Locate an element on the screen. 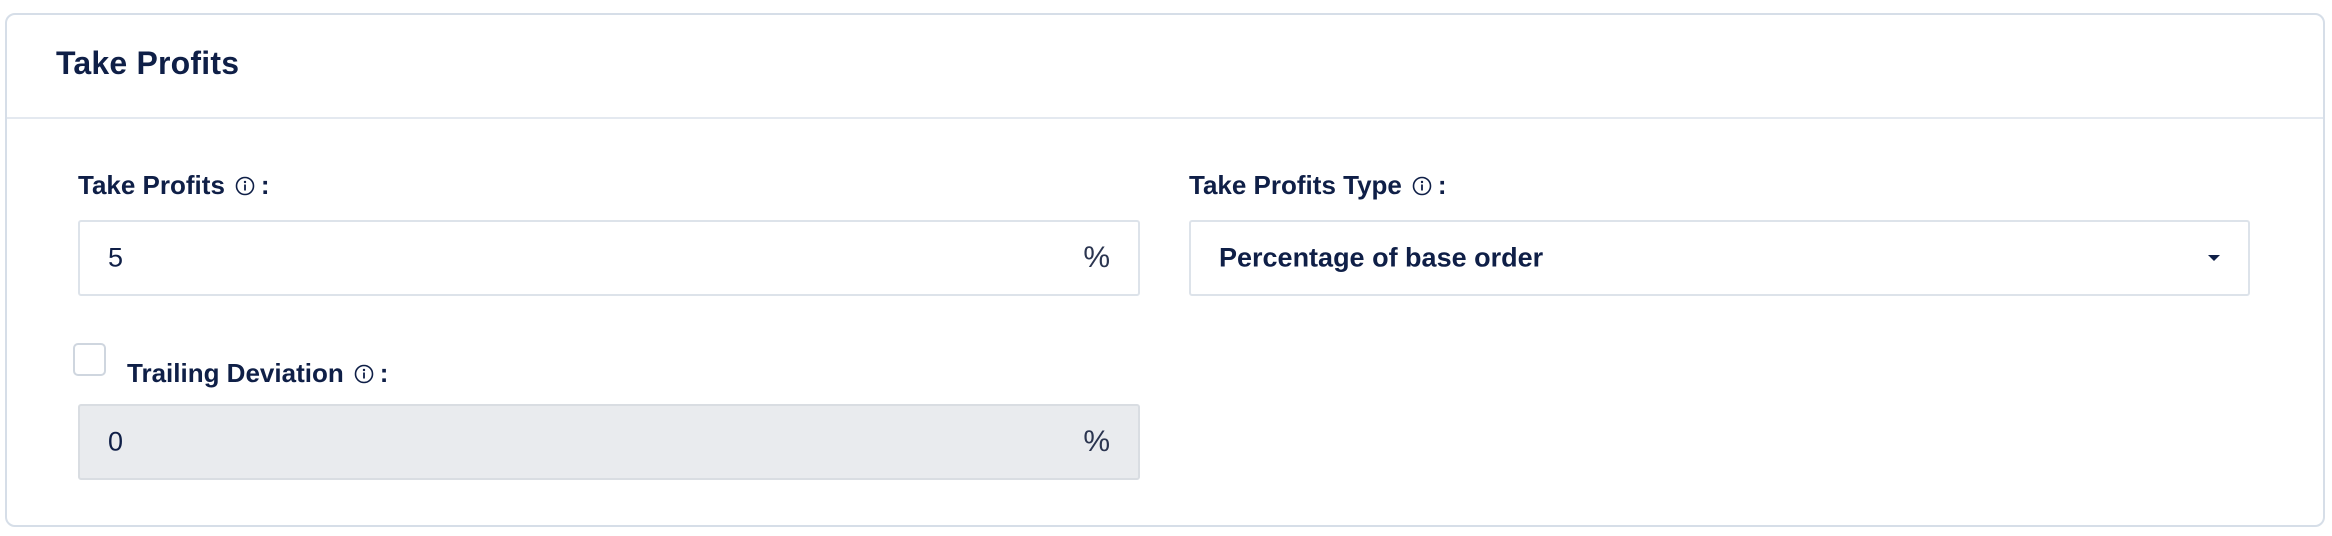 This screenshot has width=2332, height=536. take-profits-type-label: Take Profits Type : is located at coordinates (1318, 185).